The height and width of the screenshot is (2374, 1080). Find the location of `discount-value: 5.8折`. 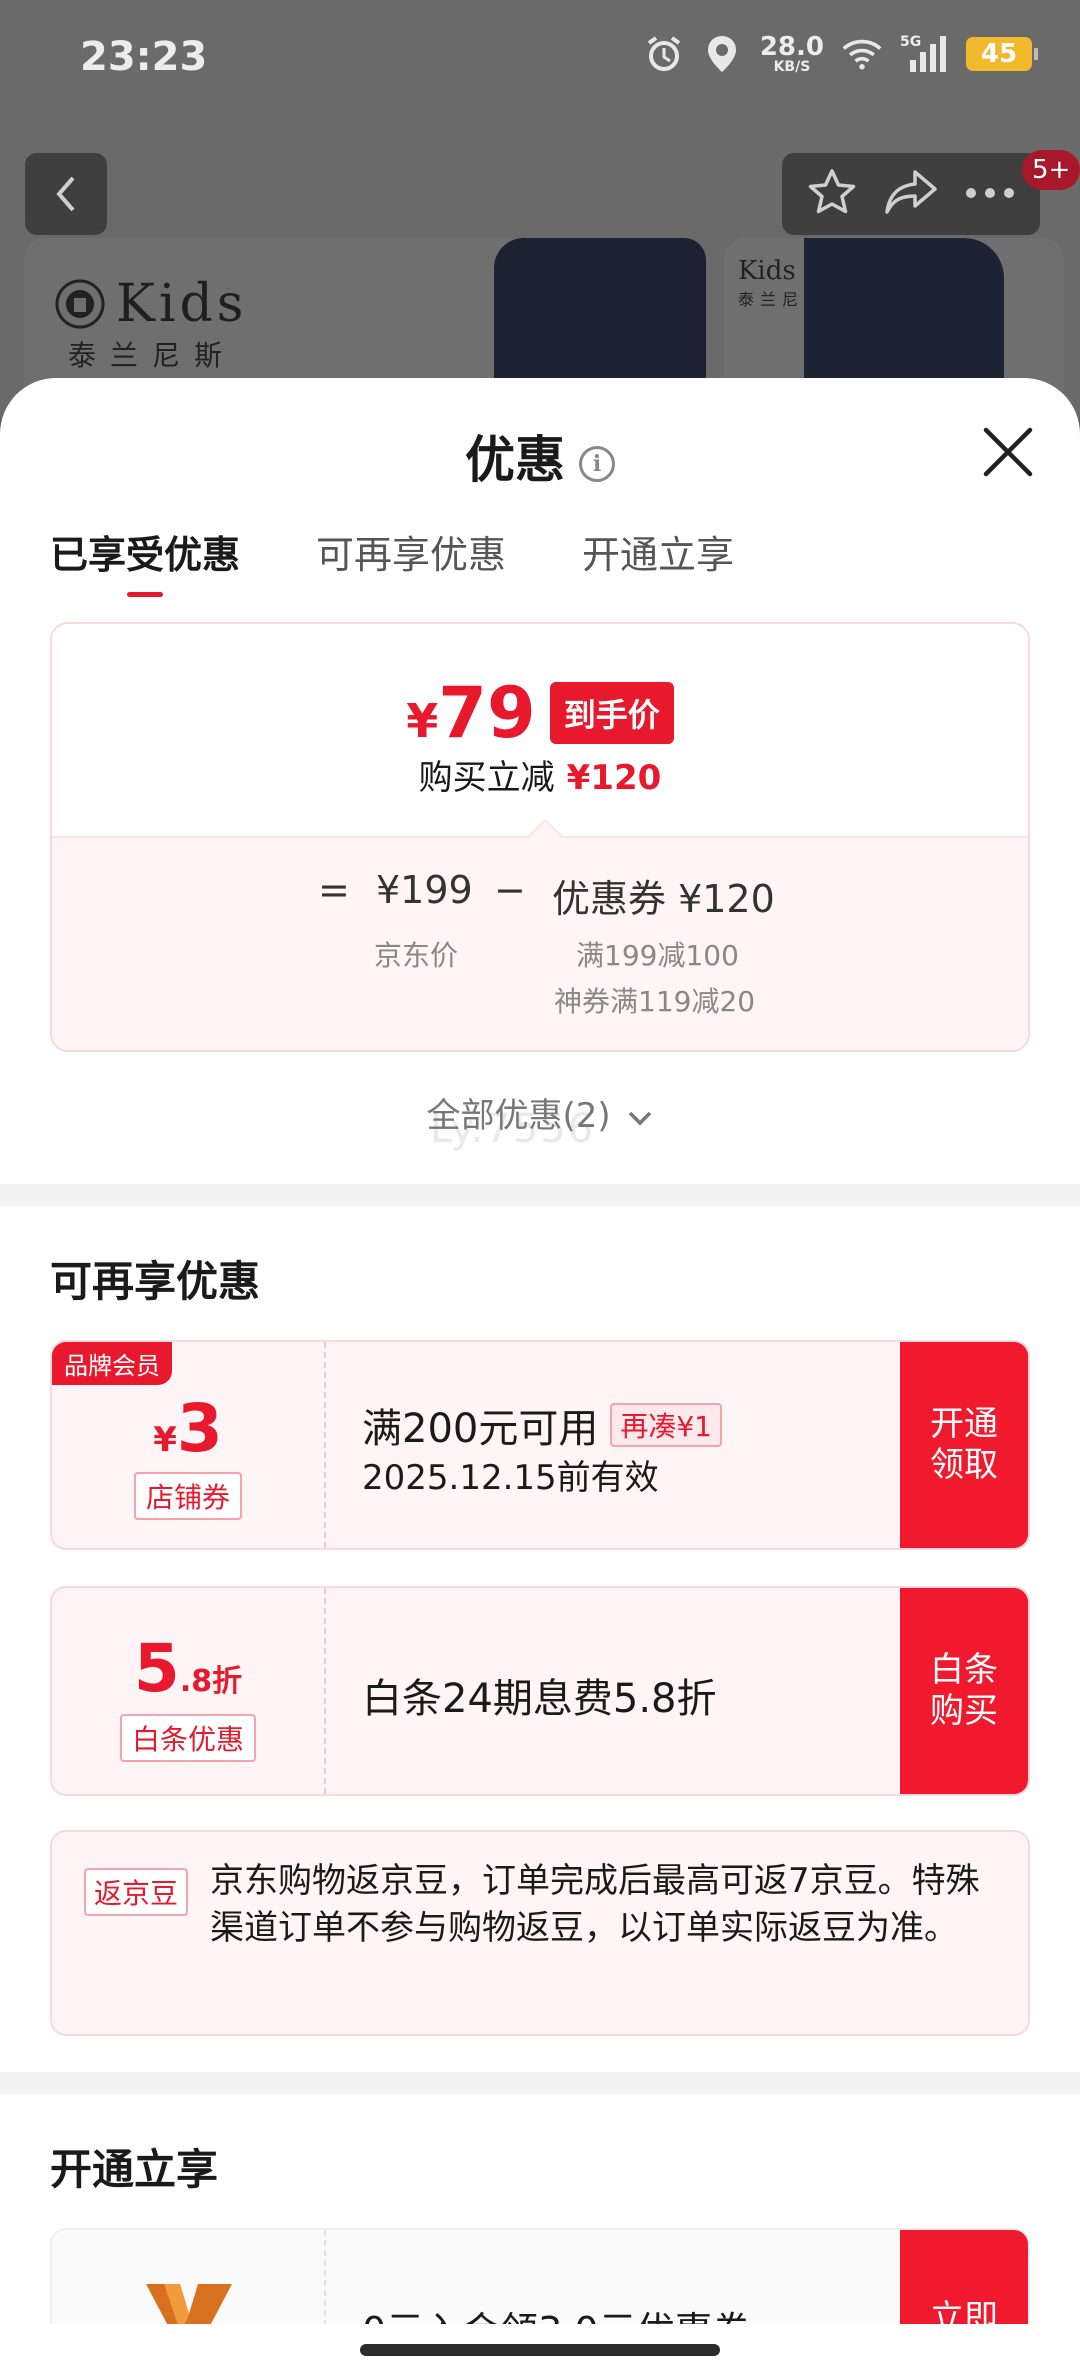

discount-value: 5.8折 is located at coordinates (188, 1668).